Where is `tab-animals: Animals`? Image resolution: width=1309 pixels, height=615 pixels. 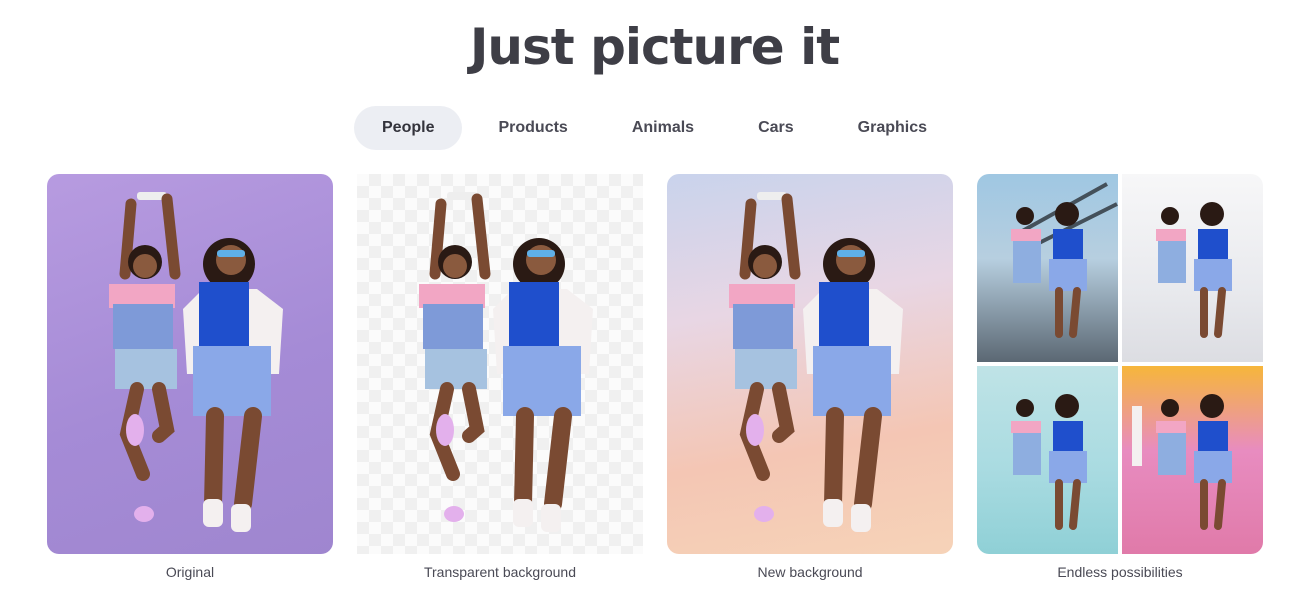
tab-animals: Animals is located at coordinates (663, 128).